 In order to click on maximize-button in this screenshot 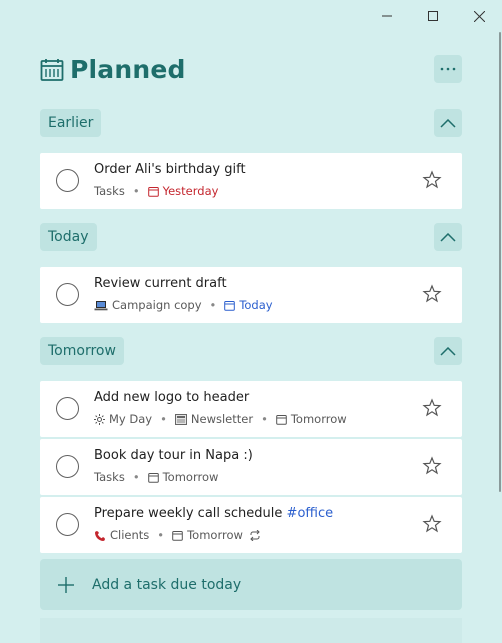, I will do `click(433, 16)`.